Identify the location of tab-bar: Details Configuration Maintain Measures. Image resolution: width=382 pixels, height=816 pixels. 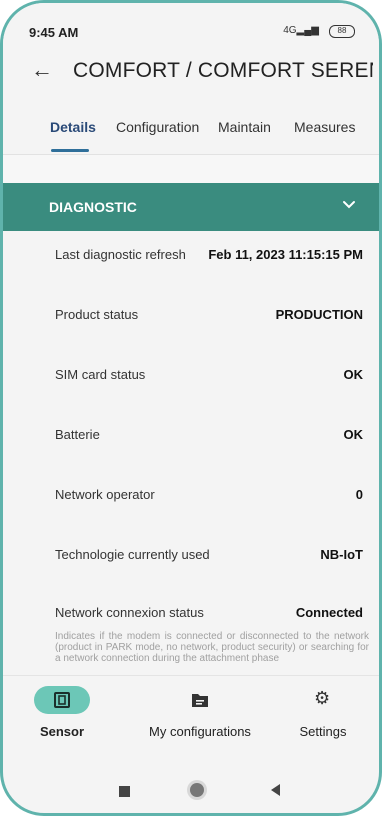
(191, 133).